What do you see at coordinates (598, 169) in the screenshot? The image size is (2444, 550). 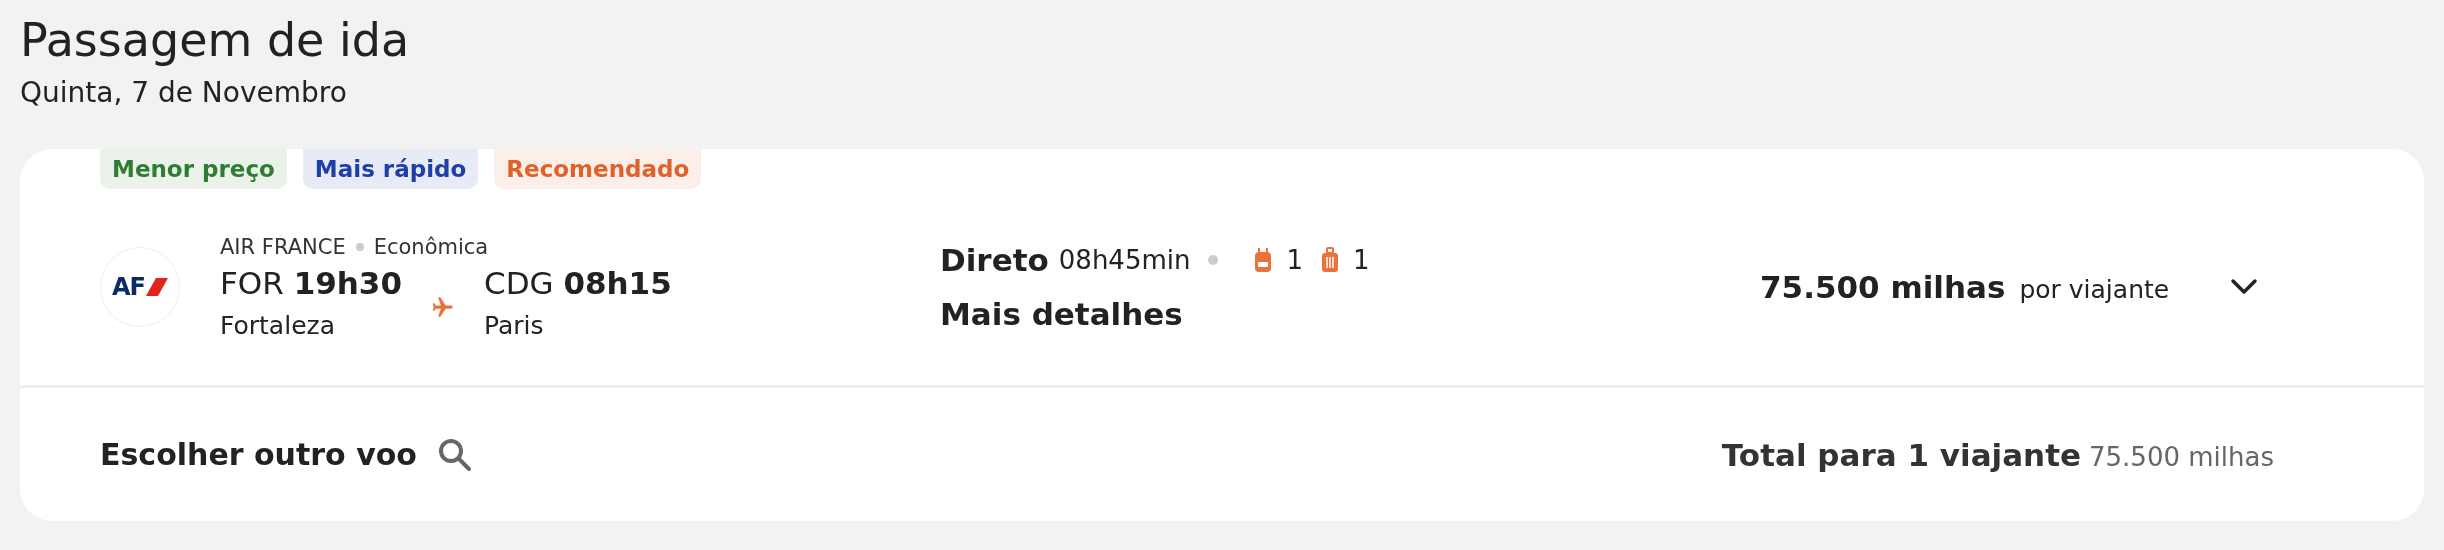 I see `tag: Recomendado` at bounding box center [598, 169].